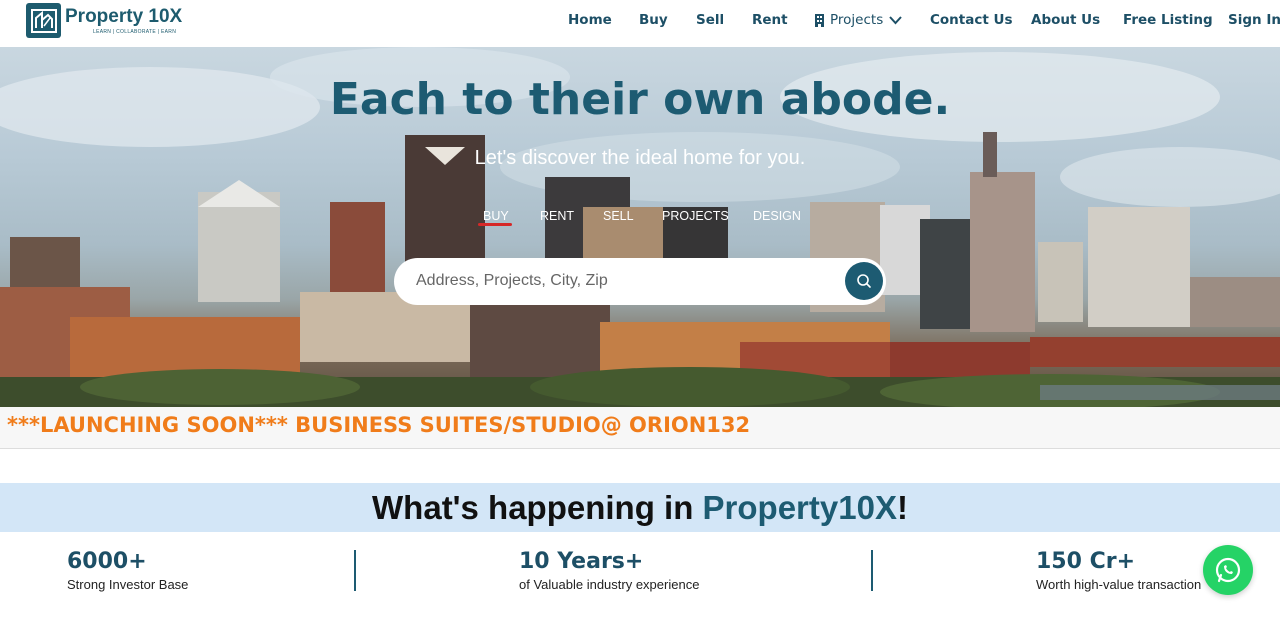 This screenshot has width=1280, height=622. What do you see at coordinates (1119, 584) in the screenshot?
I see `stat-label: Worth high-value transaction` at bounding box center [1119, 584].